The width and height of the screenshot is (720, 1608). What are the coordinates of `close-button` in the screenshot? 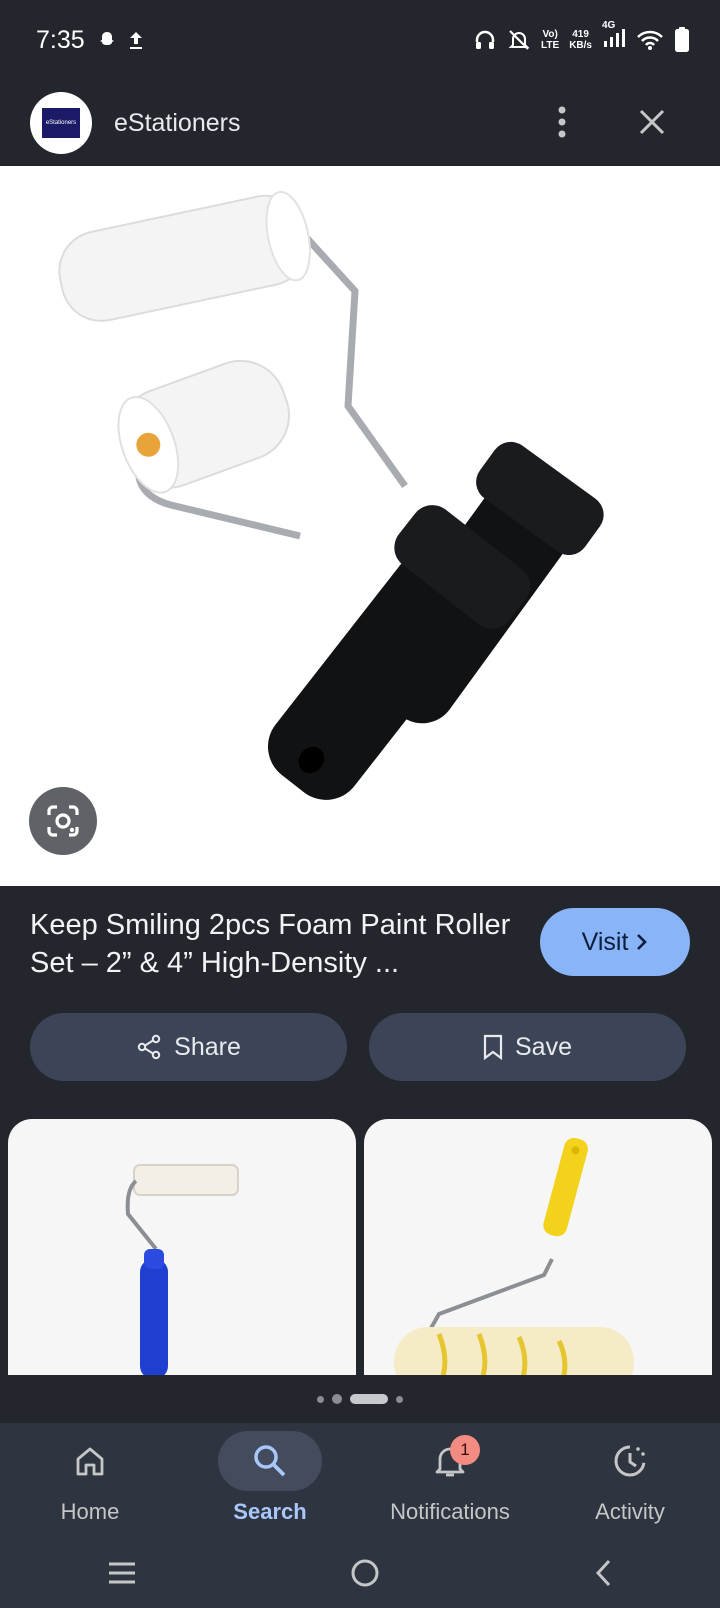 It's located at (652, 122).